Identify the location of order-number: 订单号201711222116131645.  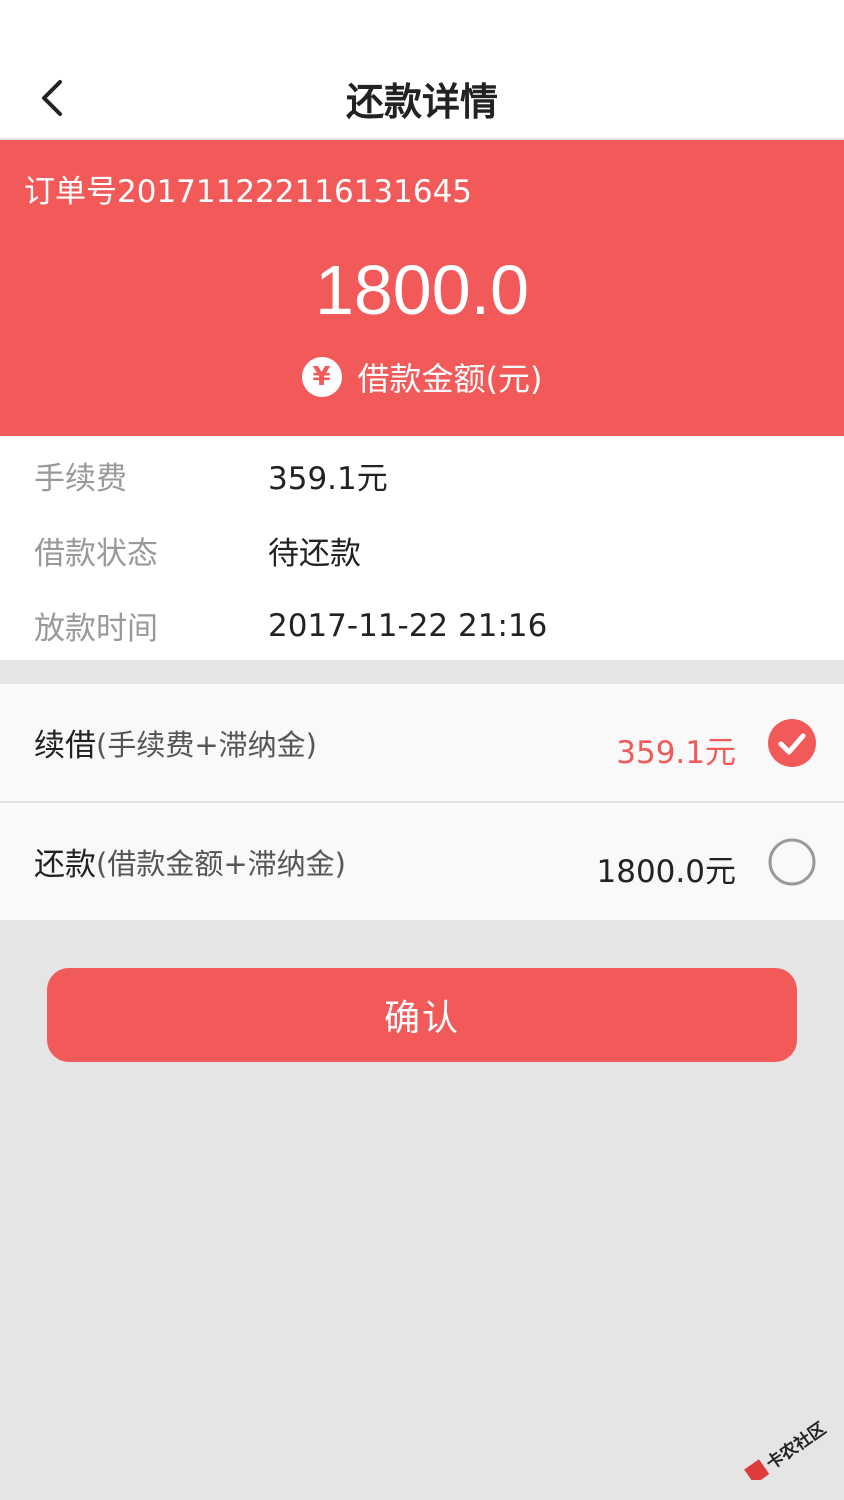
(248, 192).